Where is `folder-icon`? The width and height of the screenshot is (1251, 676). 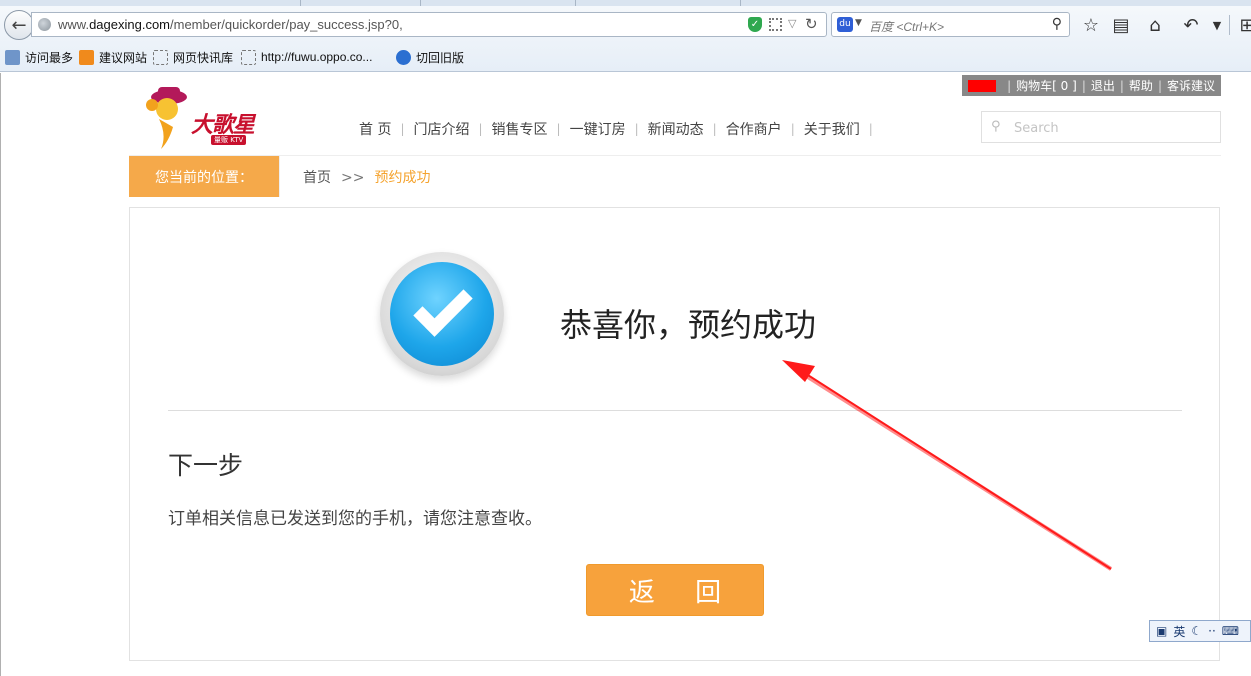
folder-icon is located at coordinates (12, 57).